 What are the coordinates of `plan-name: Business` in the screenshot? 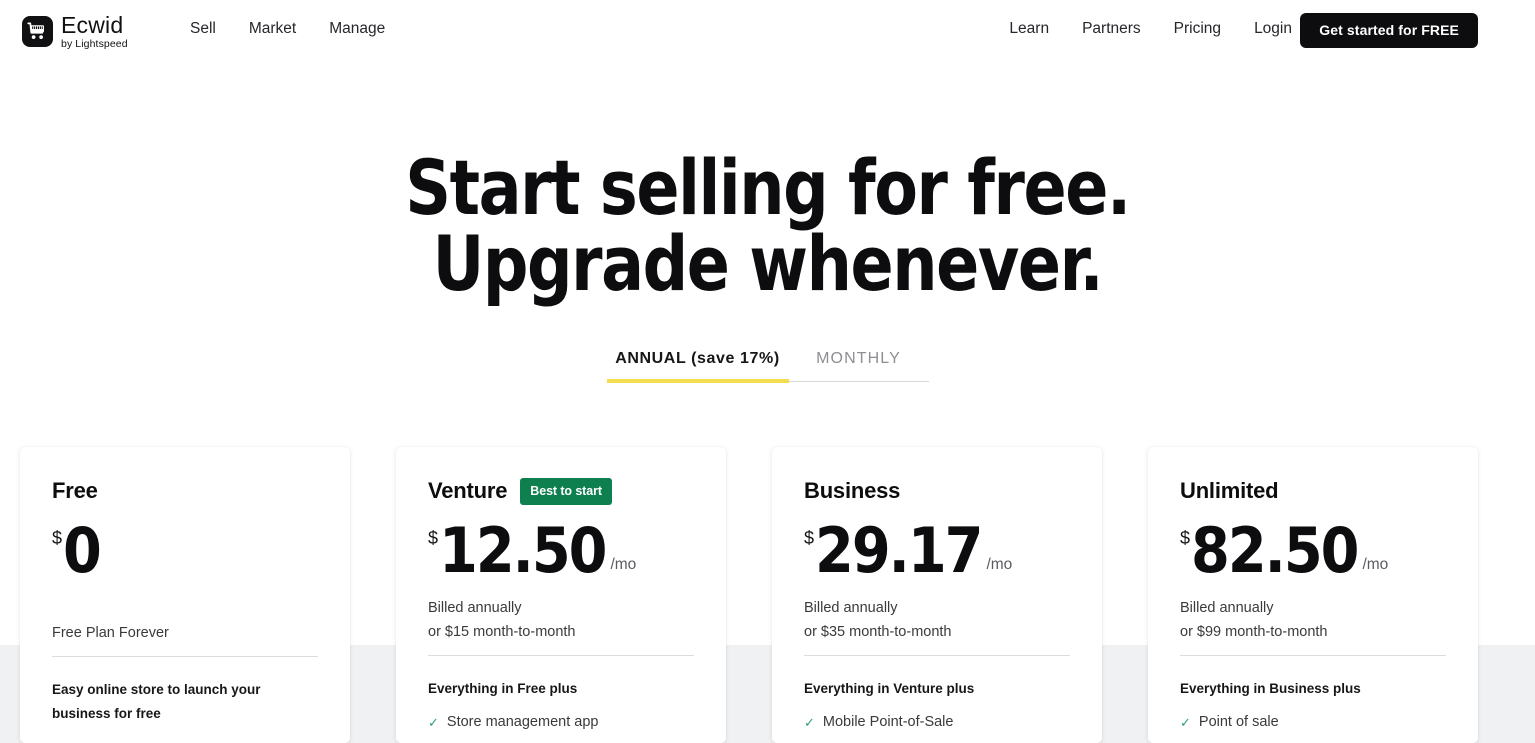 It's located at (852, 490).